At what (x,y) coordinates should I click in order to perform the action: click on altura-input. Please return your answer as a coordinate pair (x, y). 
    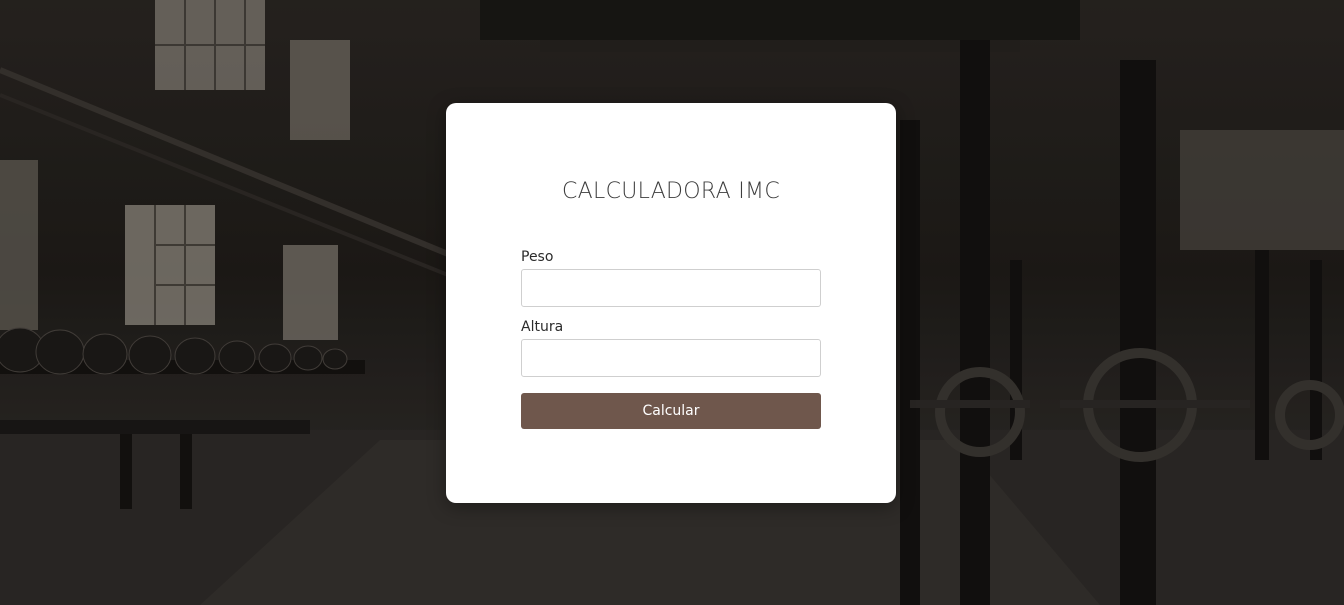
    Looking at the image, I should click on (671, 358).